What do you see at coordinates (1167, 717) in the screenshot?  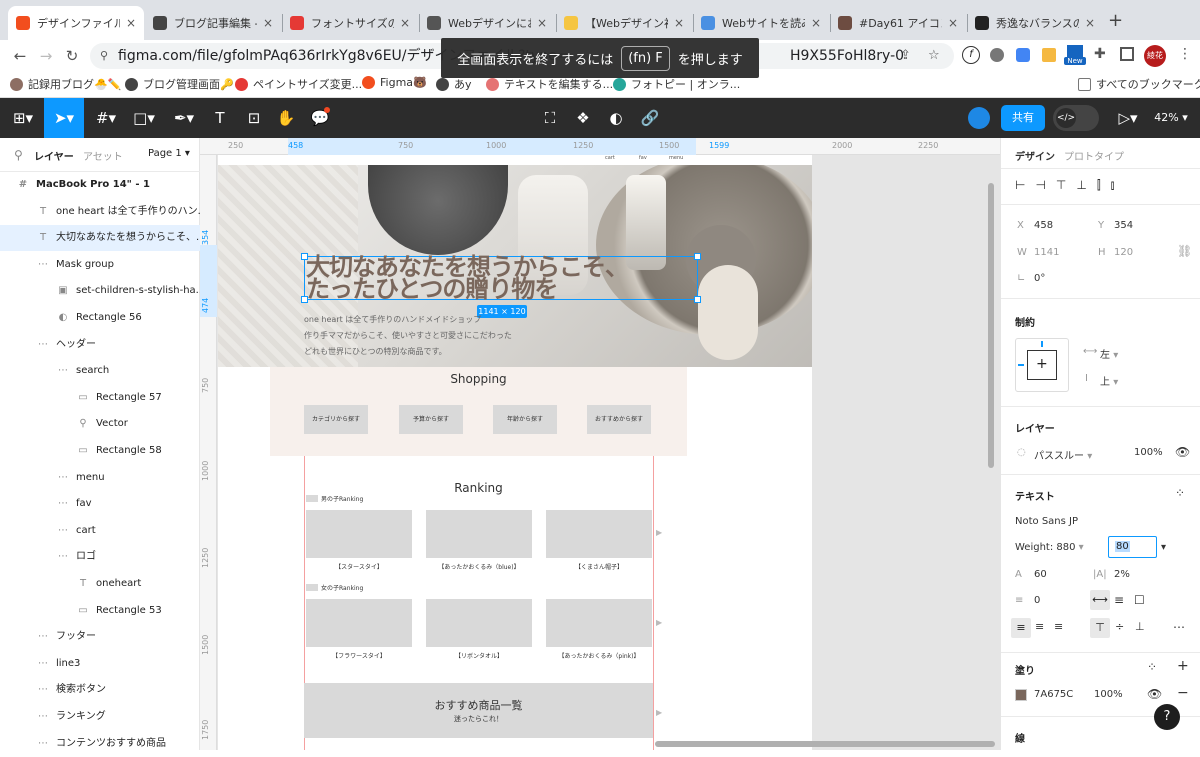 I see `help-button: ?` at bounding box center [1167, 717].